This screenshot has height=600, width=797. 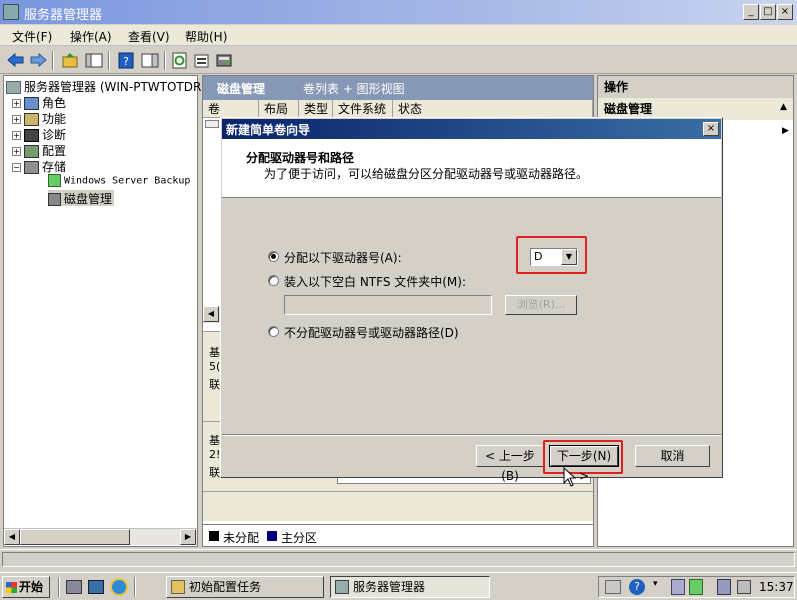 What do you see at coordinates (471, 129) in the screenshot?
I see `dialog-title-bar: 新建简单卷向导 ×` at bounding box center [471, 129].